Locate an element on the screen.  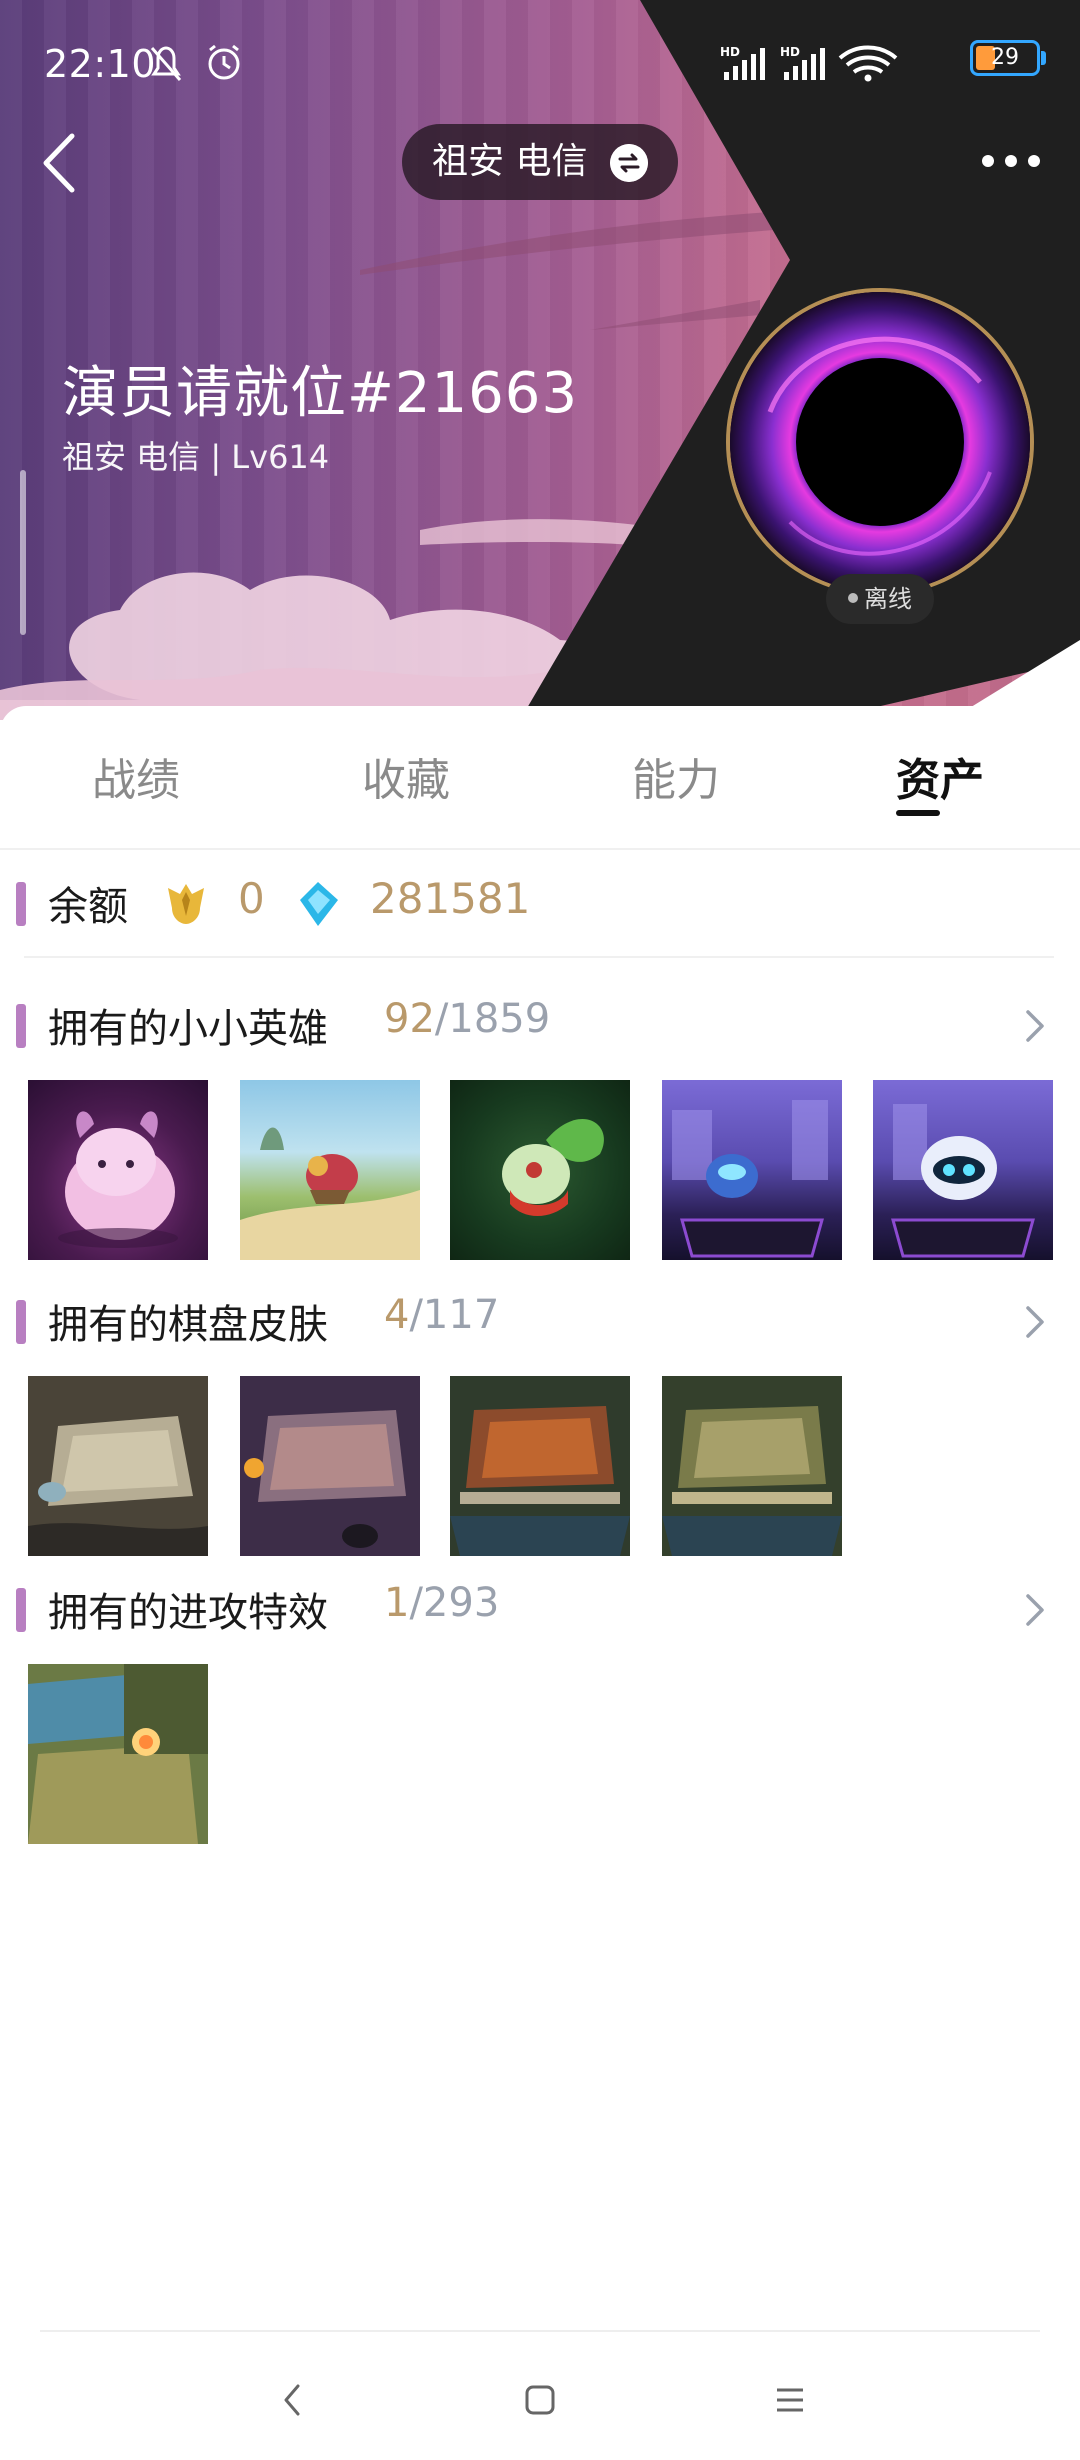
gem-icon is located at coordinates (319, 904).